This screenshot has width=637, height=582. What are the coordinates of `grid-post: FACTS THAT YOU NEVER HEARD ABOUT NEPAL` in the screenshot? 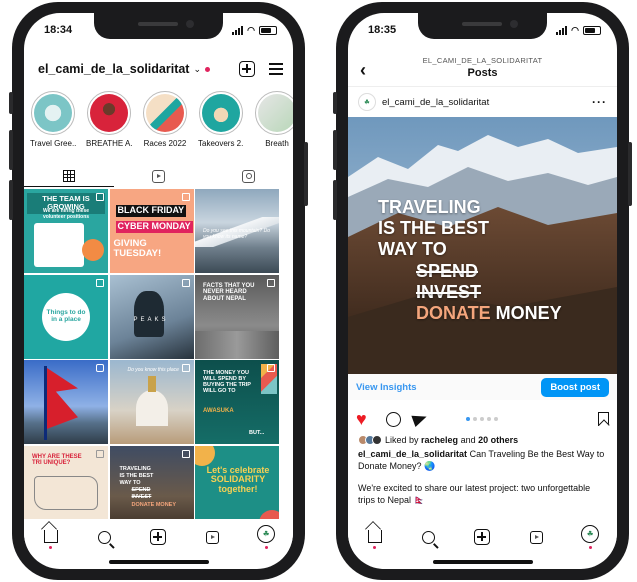 It's located at (237, 316).